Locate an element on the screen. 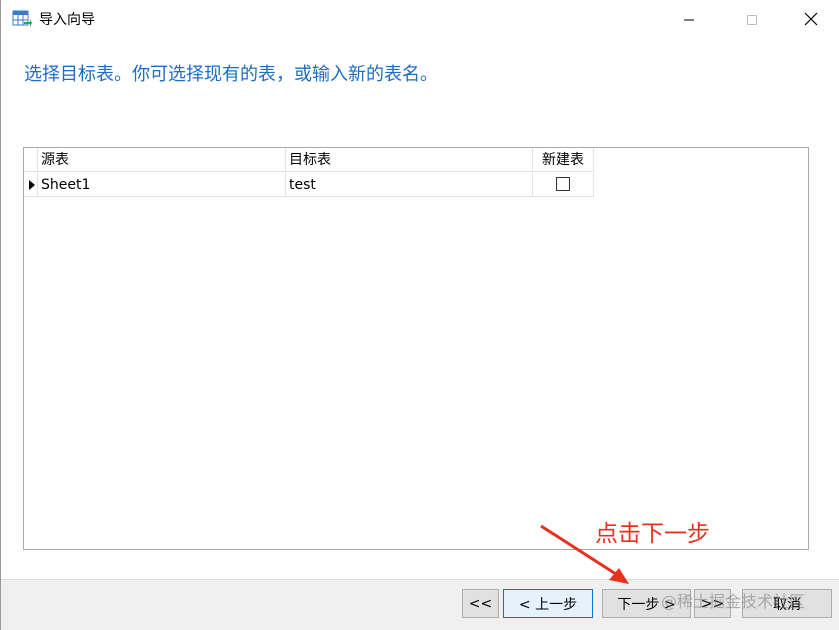 This screenshot has height=630, width=839. new-table-checkbox is located at coordinates (563, 184).